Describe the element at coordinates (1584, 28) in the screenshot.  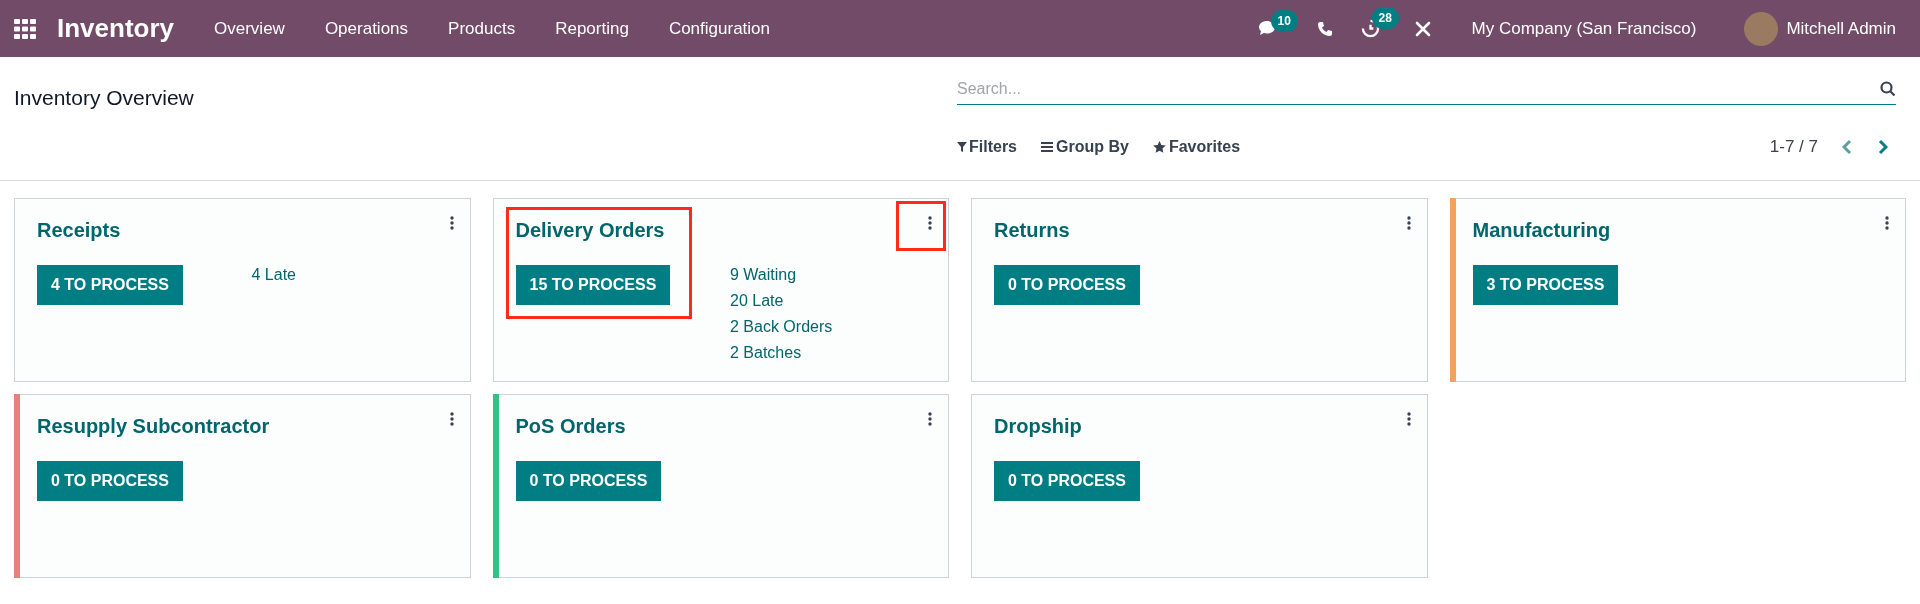
I see `company-switcher: My Company (San Francisco)` at that location.